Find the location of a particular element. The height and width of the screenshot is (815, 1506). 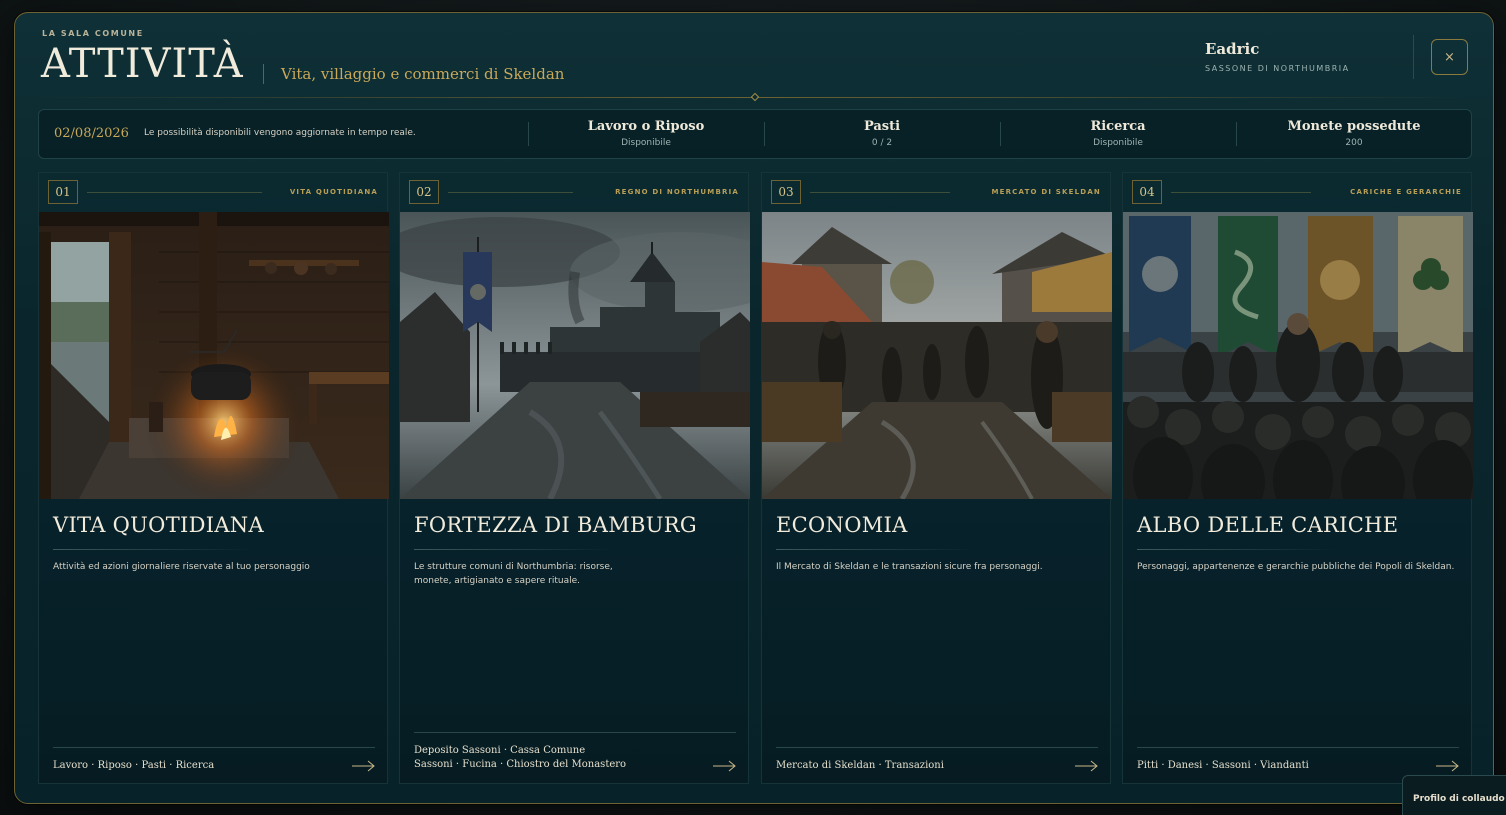

card-number: 04 is located at coordinates (1147, 192).